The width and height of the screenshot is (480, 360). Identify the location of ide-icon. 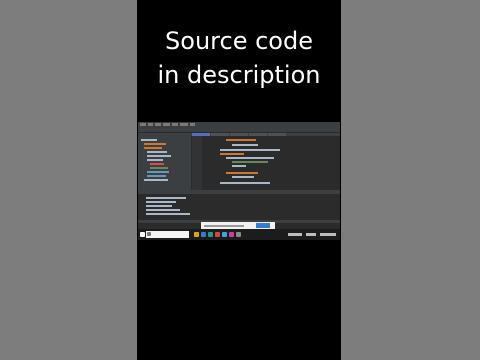
(231, 234).